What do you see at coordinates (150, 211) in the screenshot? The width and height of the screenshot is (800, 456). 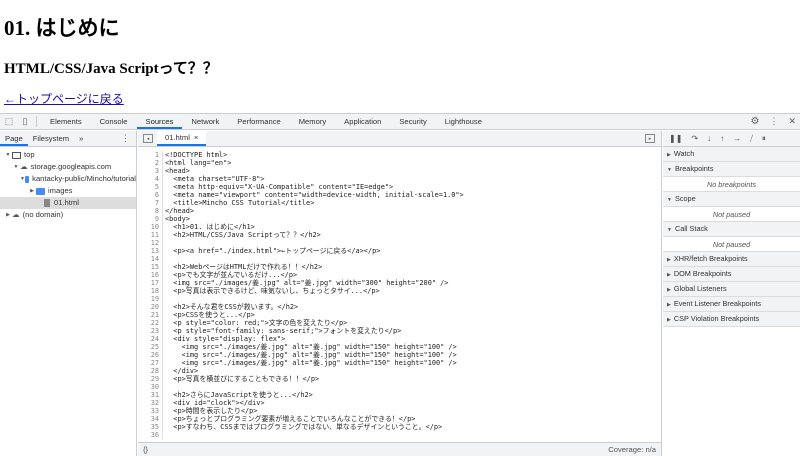 I see `line-number: 8` at bounding box center [150, 211].